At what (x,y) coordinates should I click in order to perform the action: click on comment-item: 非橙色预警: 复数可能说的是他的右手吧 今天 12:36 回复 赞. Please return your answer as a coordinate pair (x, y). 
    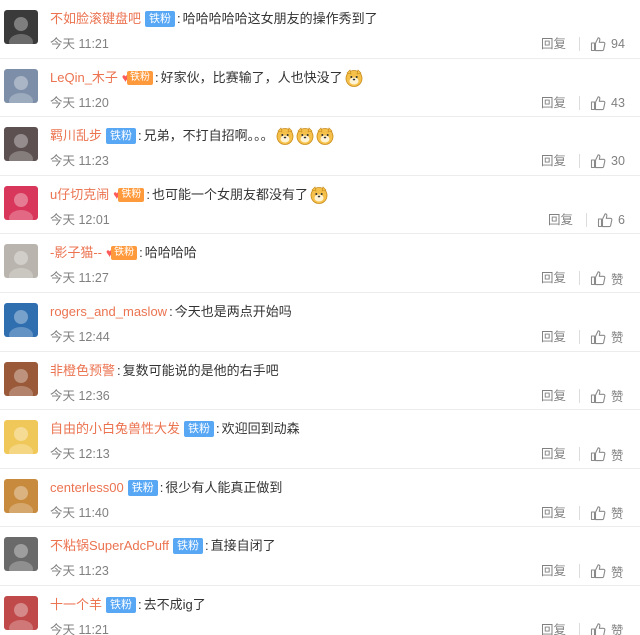
    Looking at the image, I should click on (320, 381).